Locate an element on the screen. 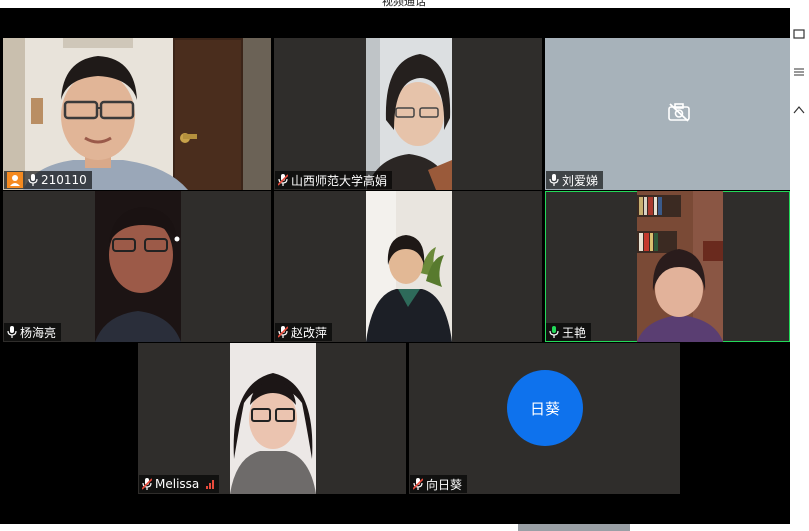  microphone-speaking-icon is located at coordinates (554, 332).